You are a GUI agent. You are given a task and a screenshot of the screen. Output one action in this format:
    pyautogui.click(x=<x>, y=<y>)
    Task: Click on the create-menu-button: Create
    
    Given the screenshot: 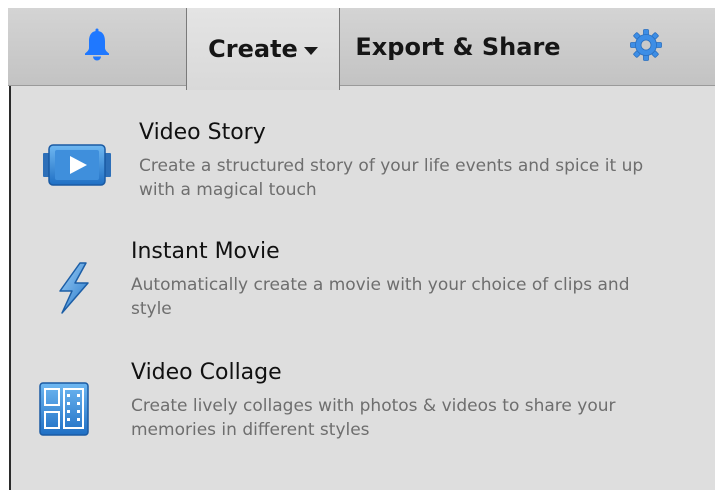 What is the action you would take?
    pyautogui.click(x=263, y=49)
    